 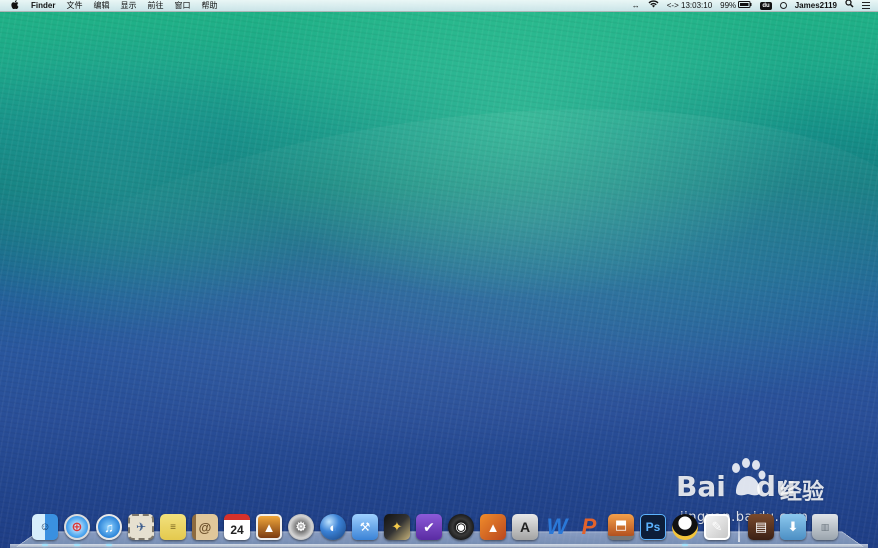 What do you see at coordinates (43, 6) in the screenshot?
I see `menu-app-finder: Finder` at bounding box center [43, 6].